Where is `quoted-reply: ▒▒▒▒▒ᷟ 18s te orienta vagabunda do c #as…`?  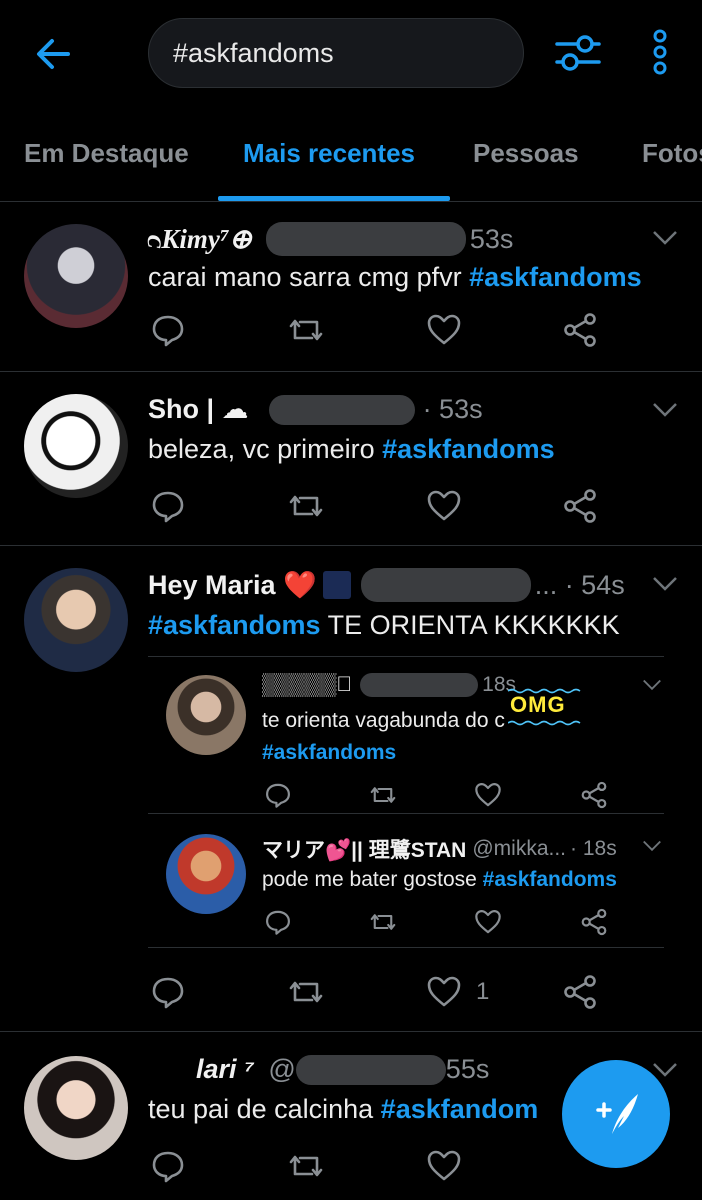 quoted-reply: ▒▒▒▒▒ᷟ 18s te orienta vagabunda do c #as… is located at coordinates (406, 735).